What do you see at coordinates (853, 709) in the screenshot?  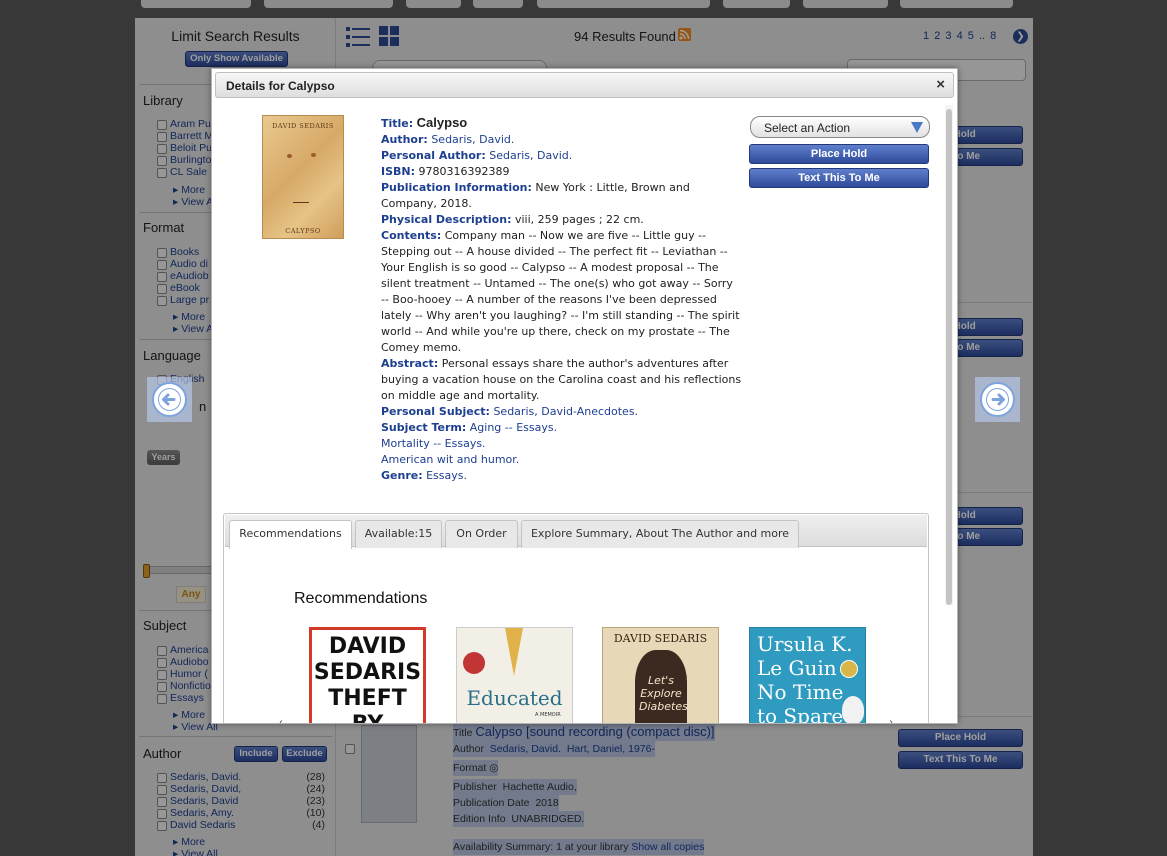 I see `rec-leaf-graphic` at bounding box center [853, 709].